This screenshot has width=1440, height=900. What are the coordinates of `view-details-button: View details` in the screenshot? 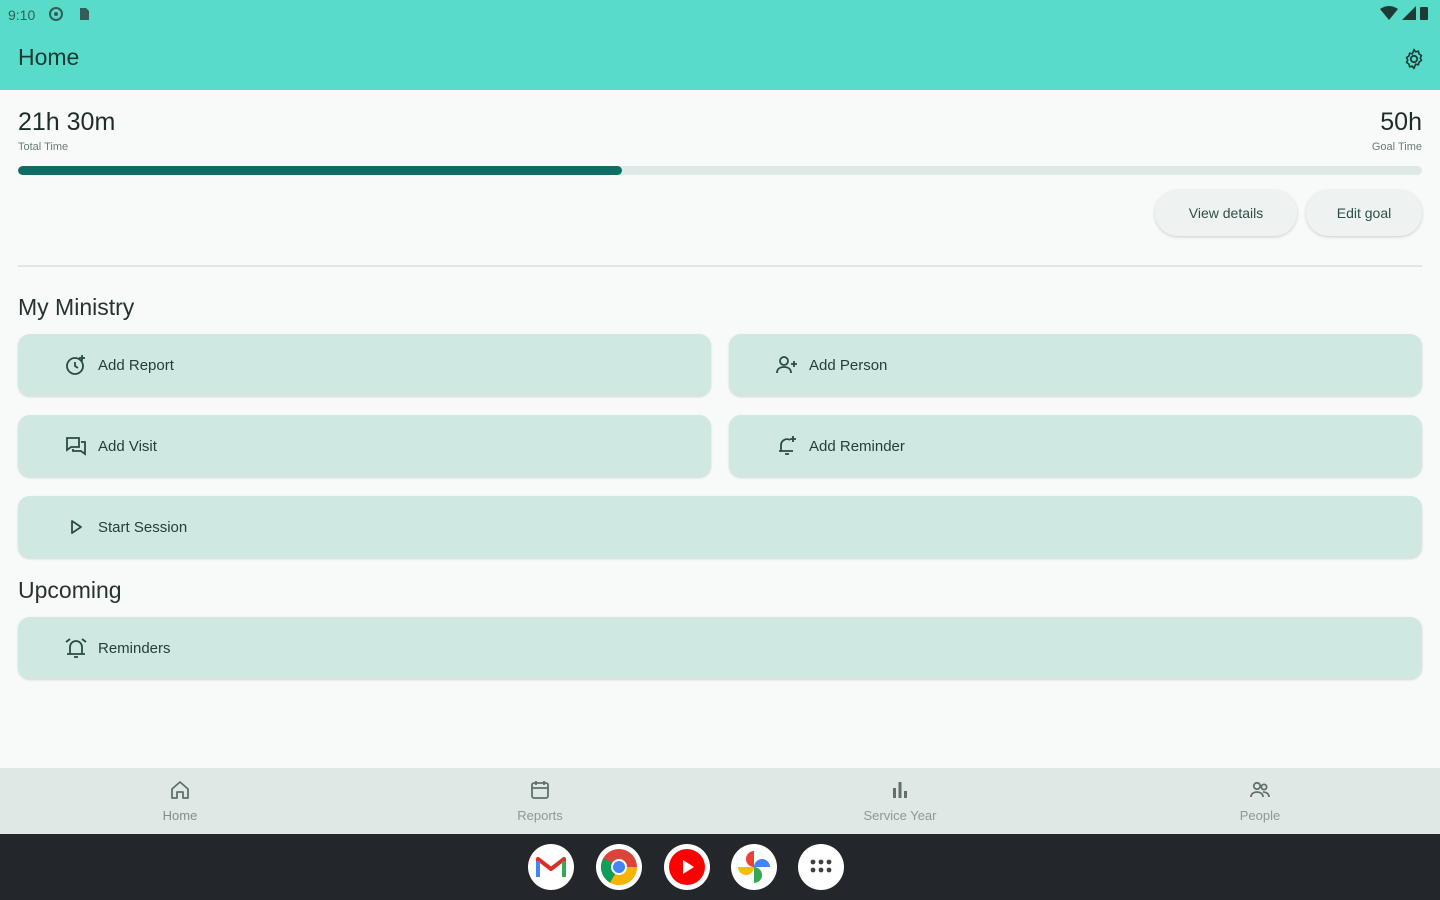 It's located at (1226, 213).